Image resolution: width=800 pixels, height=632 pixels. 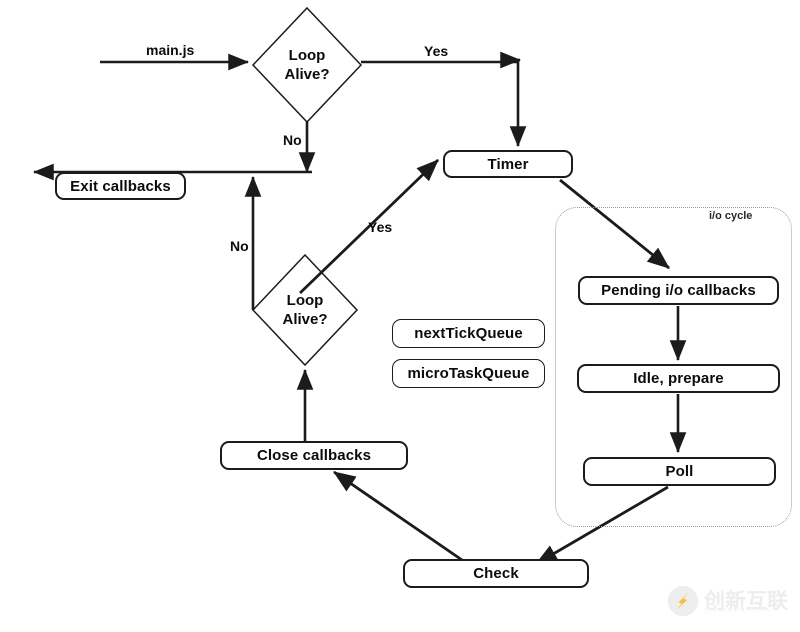 What do you see at coordinates (305, 310) in the screenshot?
I see `decision-loop-alive-bottom-shape` at bounding box center [305, 310].